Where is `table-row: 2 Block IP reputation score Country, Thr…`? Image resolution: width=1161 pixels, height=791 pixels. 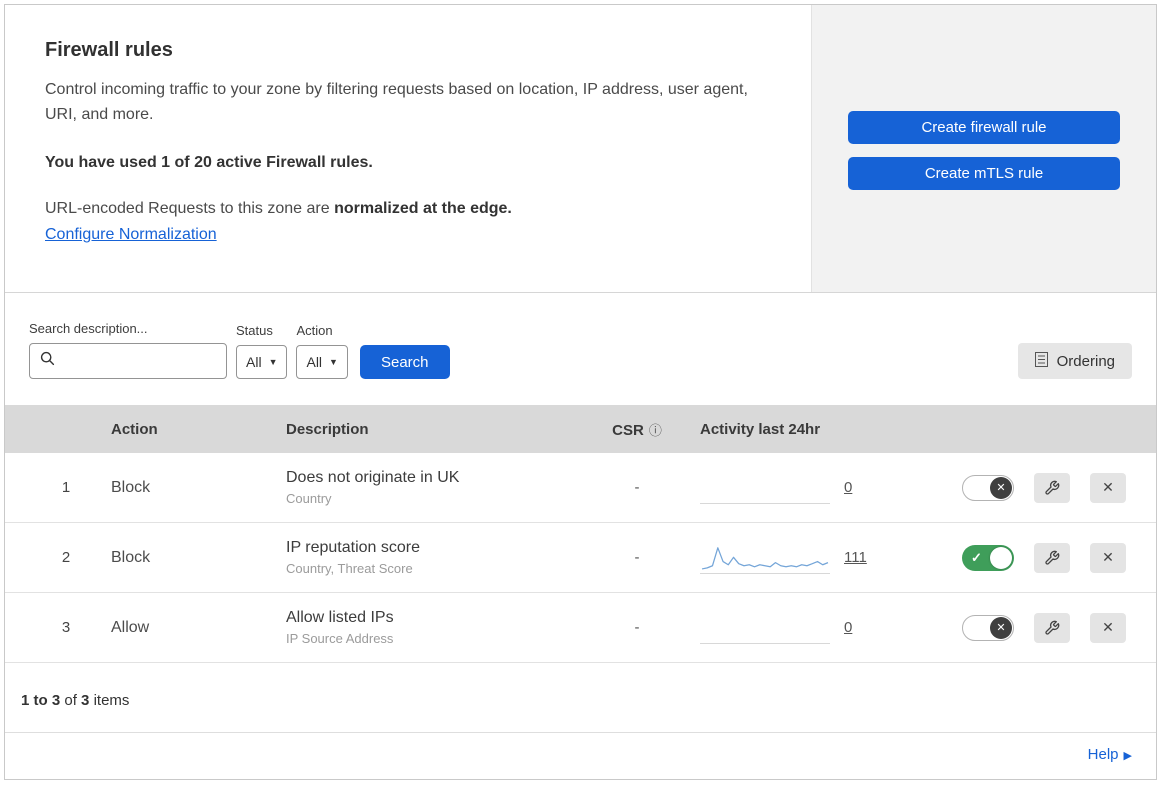
table-row: 2 Block IP reputation score Country, Thr… is located at coordinates (580, 558).